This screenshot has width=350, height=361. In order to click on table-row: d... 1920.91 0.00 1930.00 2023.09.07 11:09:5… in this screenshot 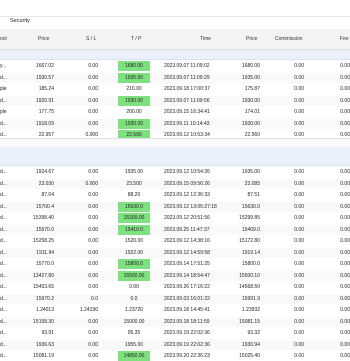, I will do `click(175, 100)`.